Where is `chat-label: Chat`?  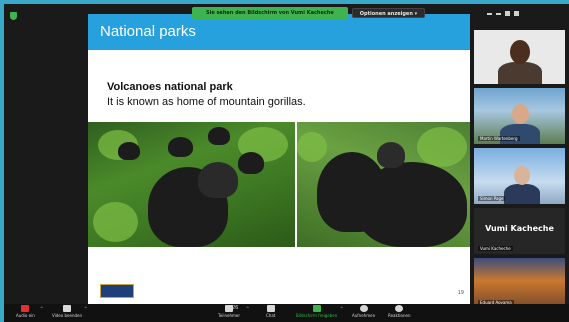 chat-label: Chat is located at coordinates (271, 315).